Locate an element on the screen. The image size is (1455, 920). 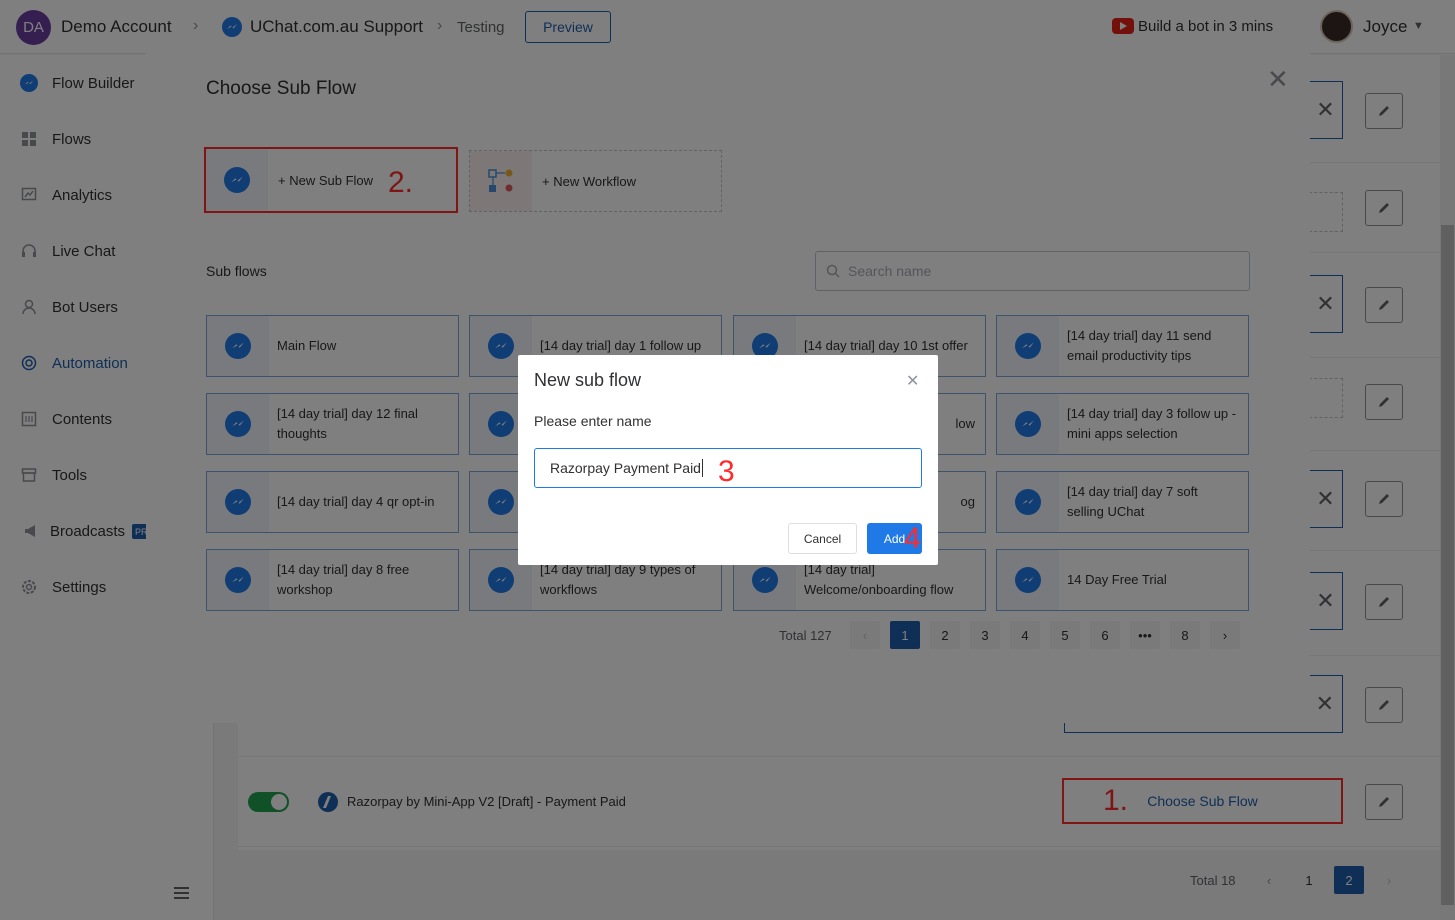
step-4-annotation: 4 is located at coordinates (912, 538).